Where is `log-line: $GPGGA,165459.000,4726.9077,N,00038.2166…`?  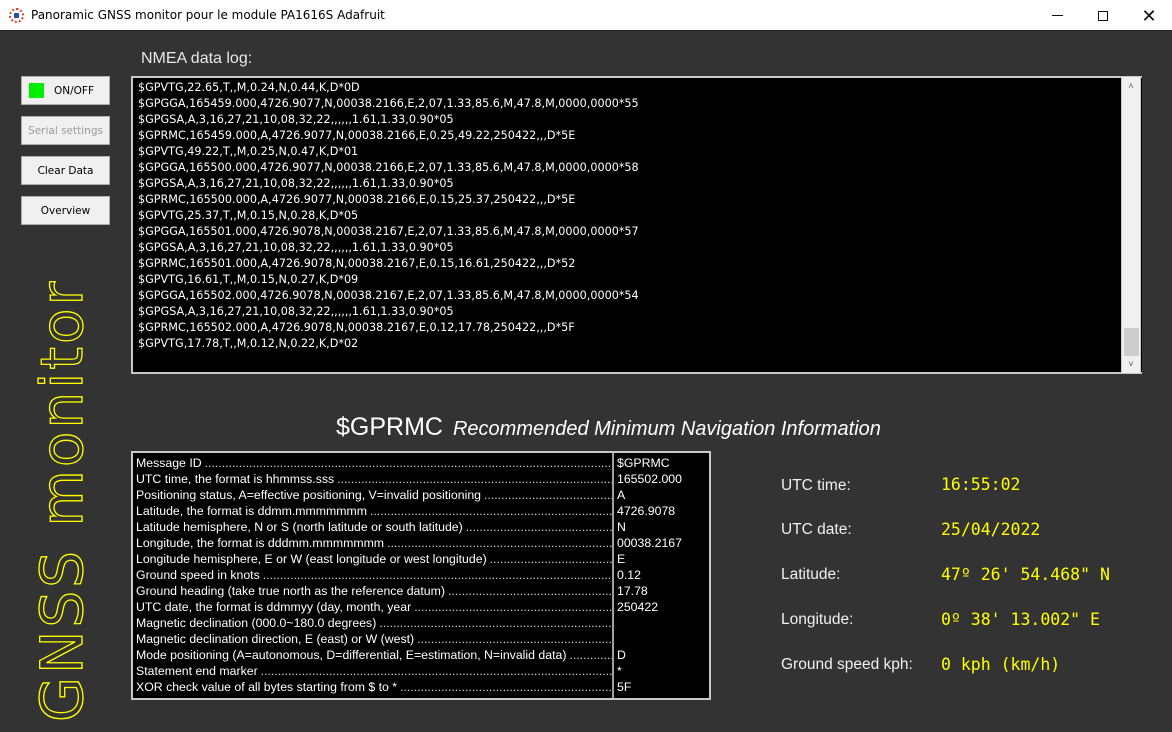
log-line: $GPGGA,165459.000,4726.9077,N,00038.2166… is located at coordinates (388, 103).